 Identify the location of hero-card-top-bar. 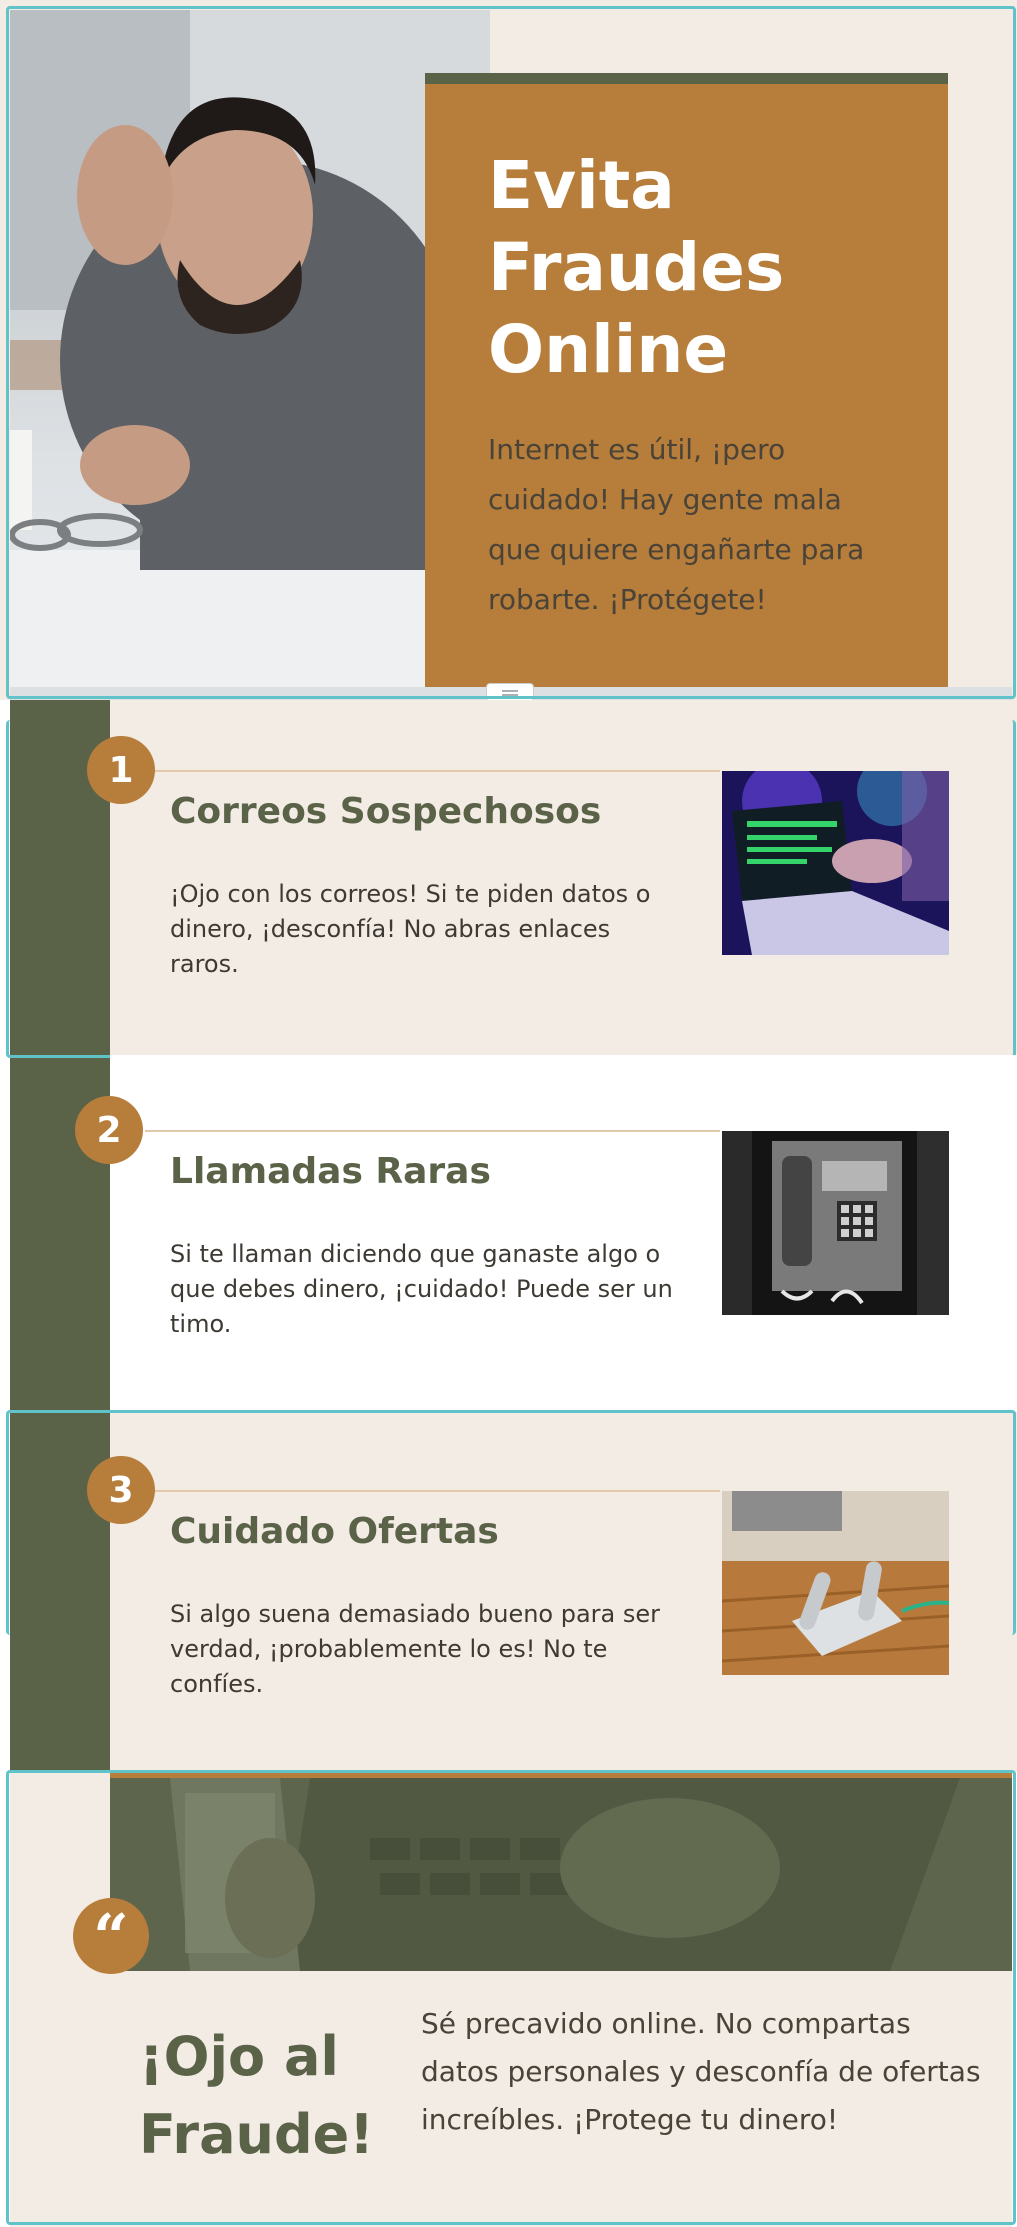
(686, 78).